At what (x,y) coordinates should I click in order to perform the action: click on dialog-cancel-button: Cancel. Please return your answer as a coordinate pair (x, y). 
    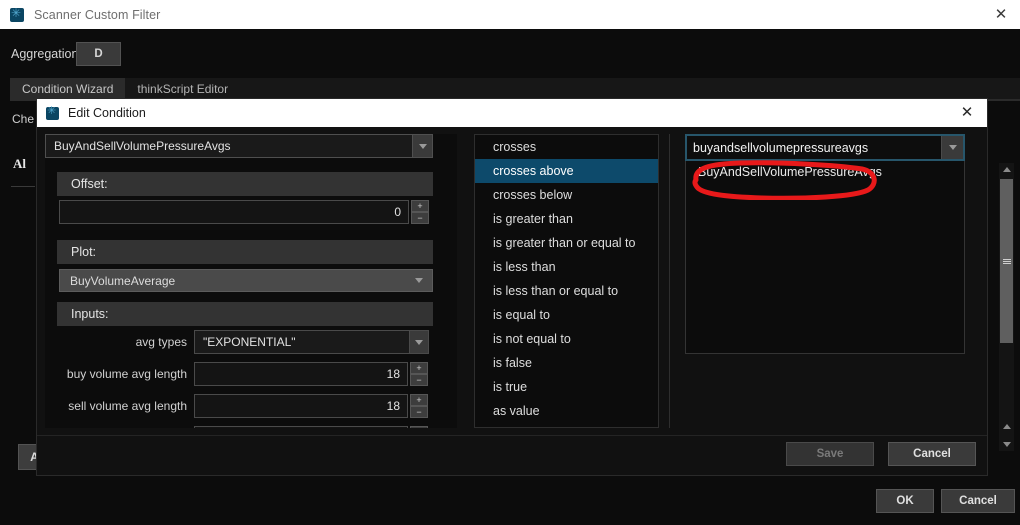
    Looking at the image, I should click on (932, 454).